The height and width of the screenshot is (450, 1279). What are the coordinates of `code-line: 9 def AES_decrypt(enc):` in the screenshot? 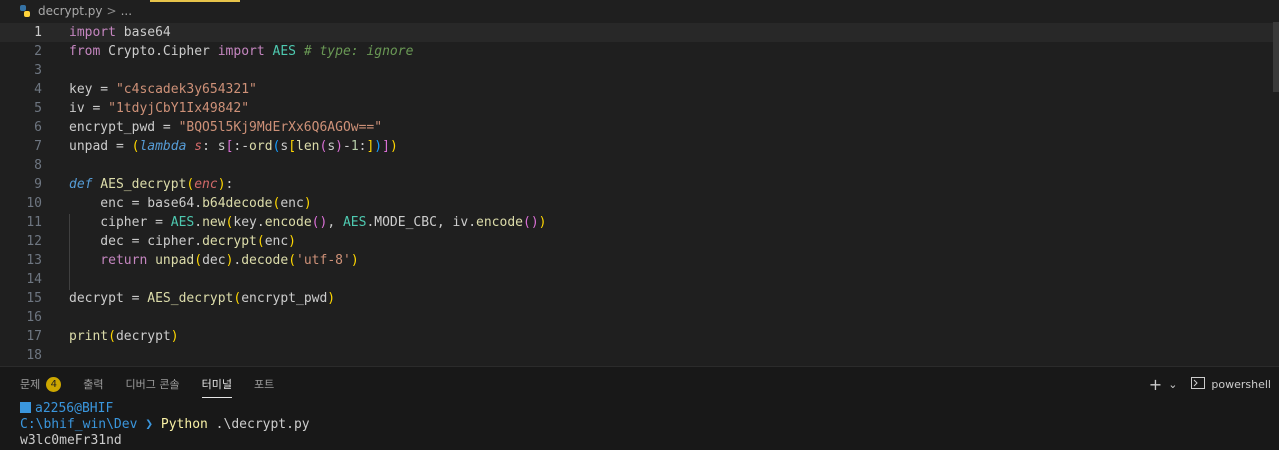 It's located at (639, 184).